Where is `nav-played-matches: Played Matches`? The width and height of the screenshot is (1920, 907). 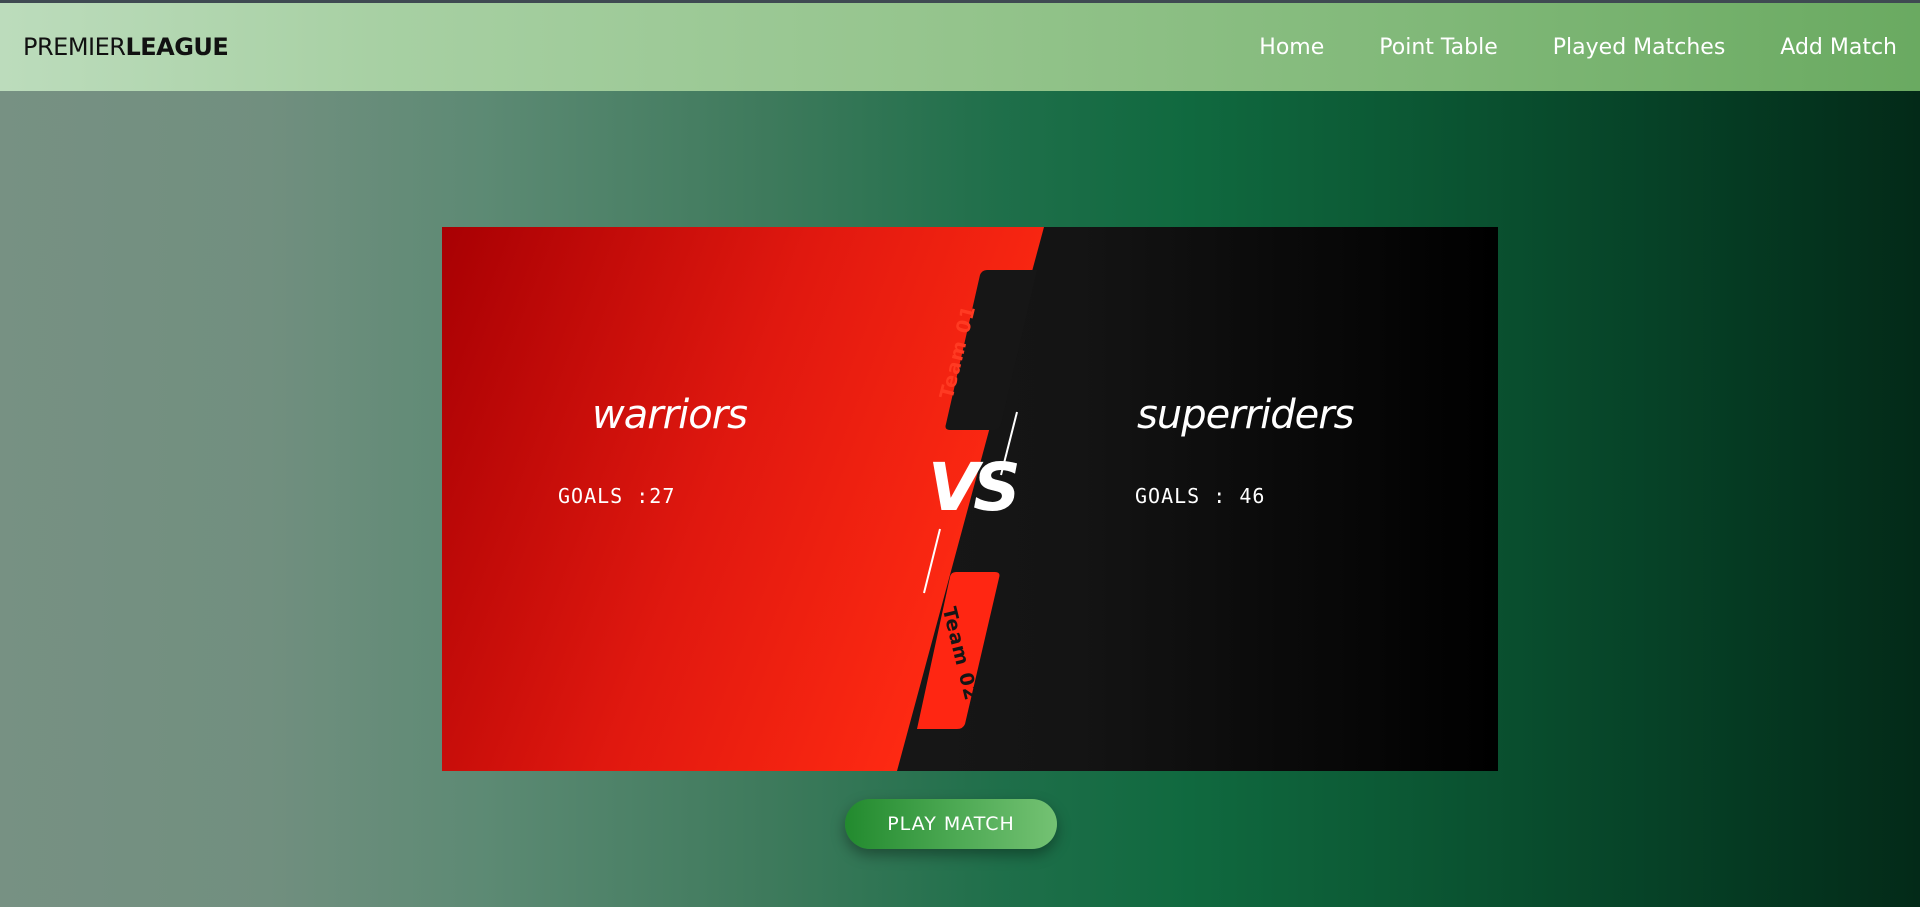 nav-played-matches: Played Matches is located at coordinates (1639, 47).